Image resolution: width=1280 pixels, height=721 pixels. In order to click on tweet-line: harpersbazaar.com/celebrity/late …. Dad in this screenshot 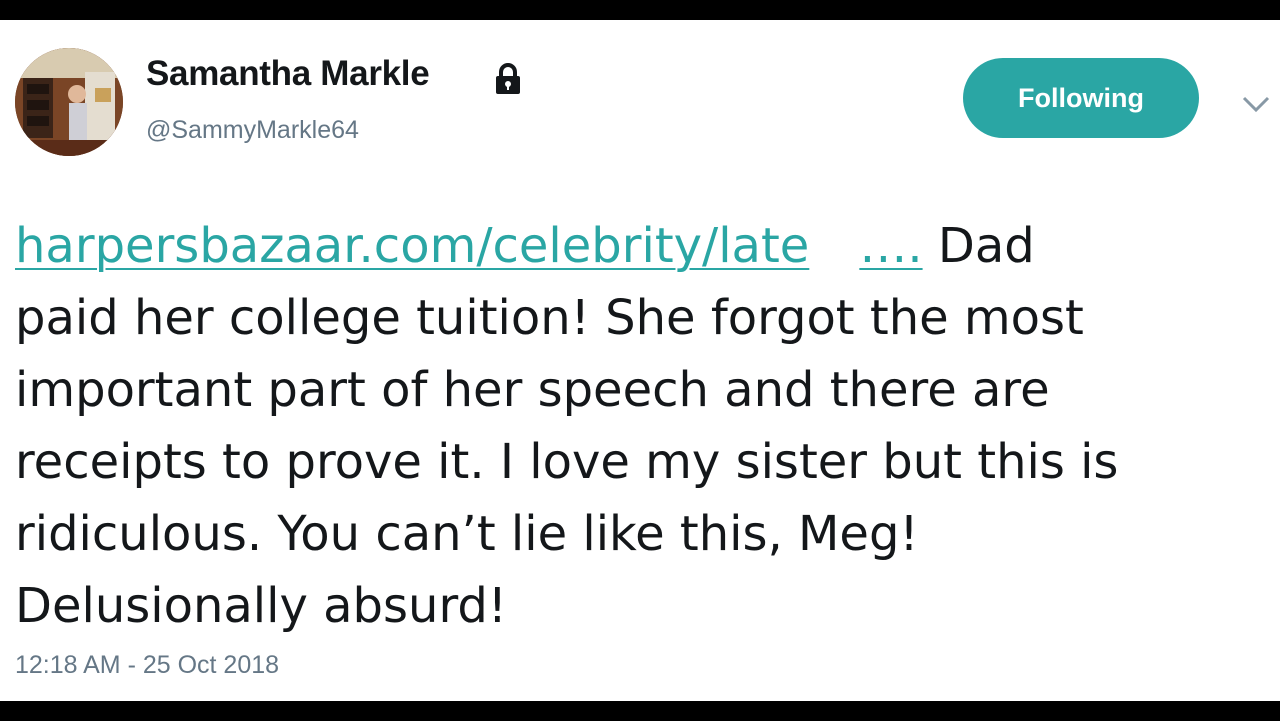, I will do `click(645, 246)`.